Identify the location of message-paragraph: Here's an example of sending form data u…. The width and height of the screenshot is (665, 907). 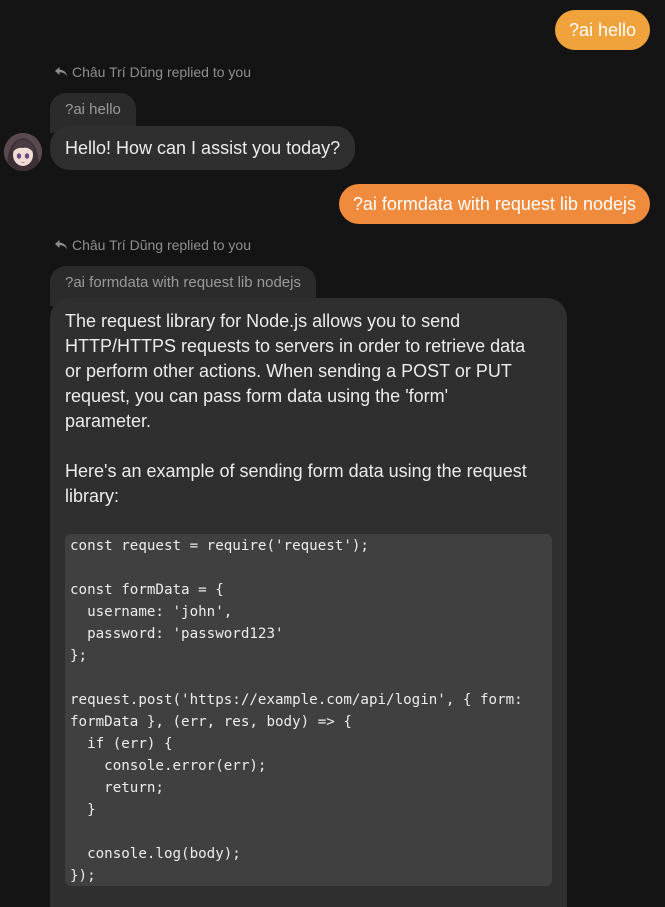
(296, 483).